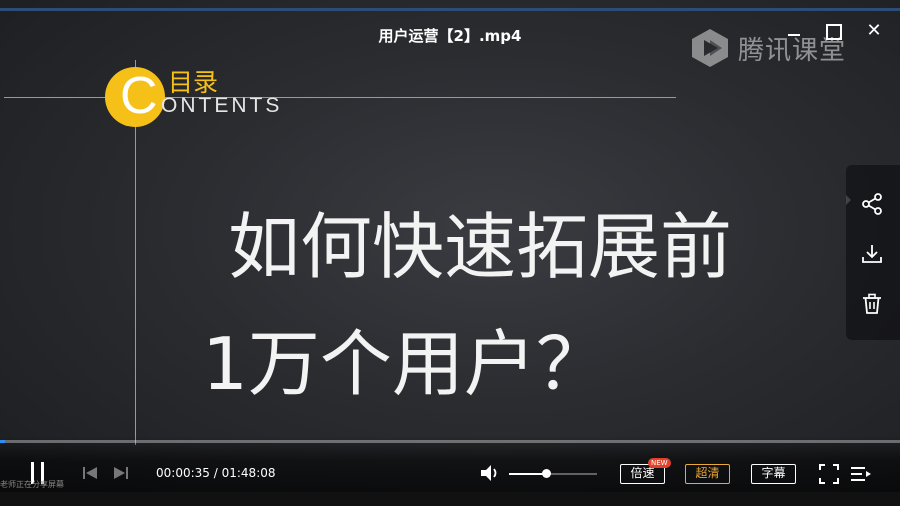 This screenshot has height=506, width=900. I want to click on window-top-border, so click(450, 9).